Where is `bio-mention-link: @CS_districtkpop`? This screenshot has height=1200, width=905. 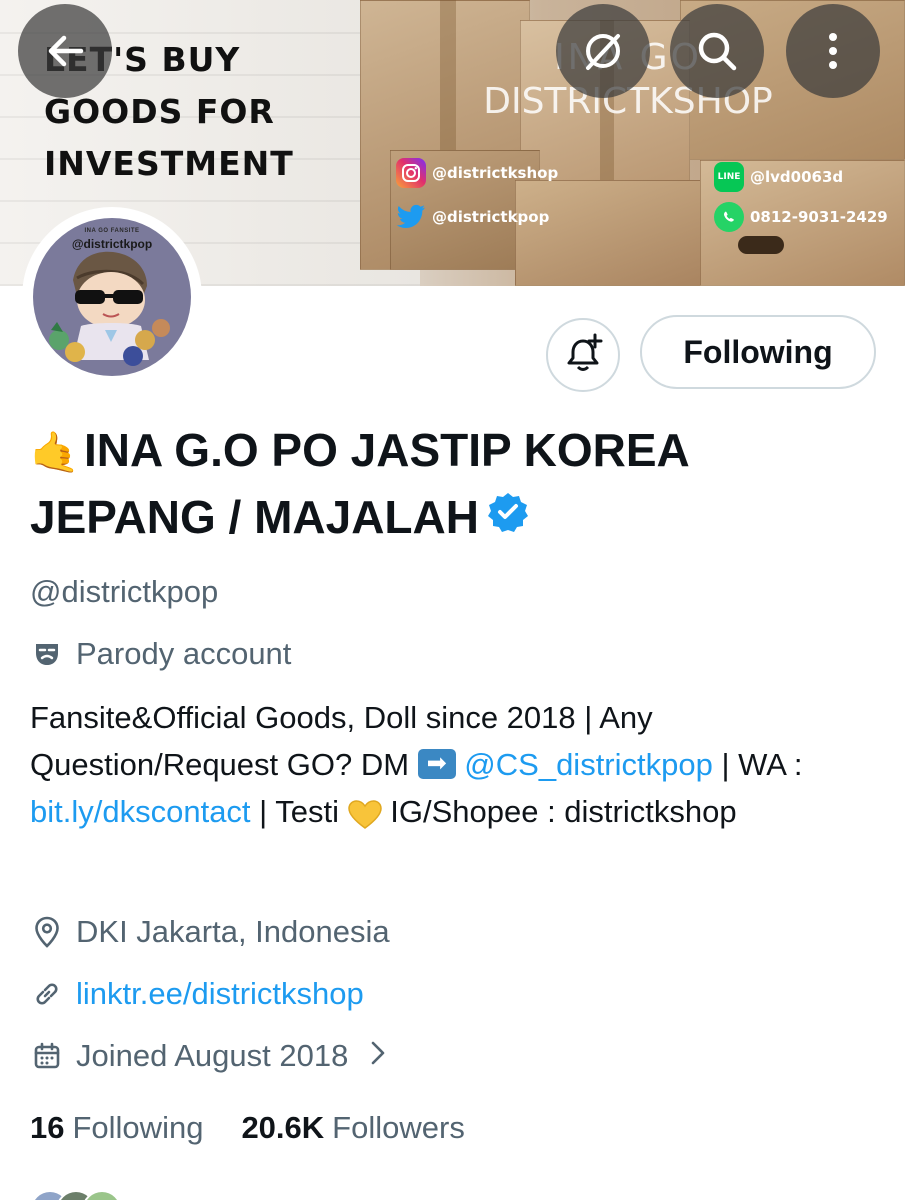
bio-mention-link: @CS_districtkpop is located at coordinates (588, 764).